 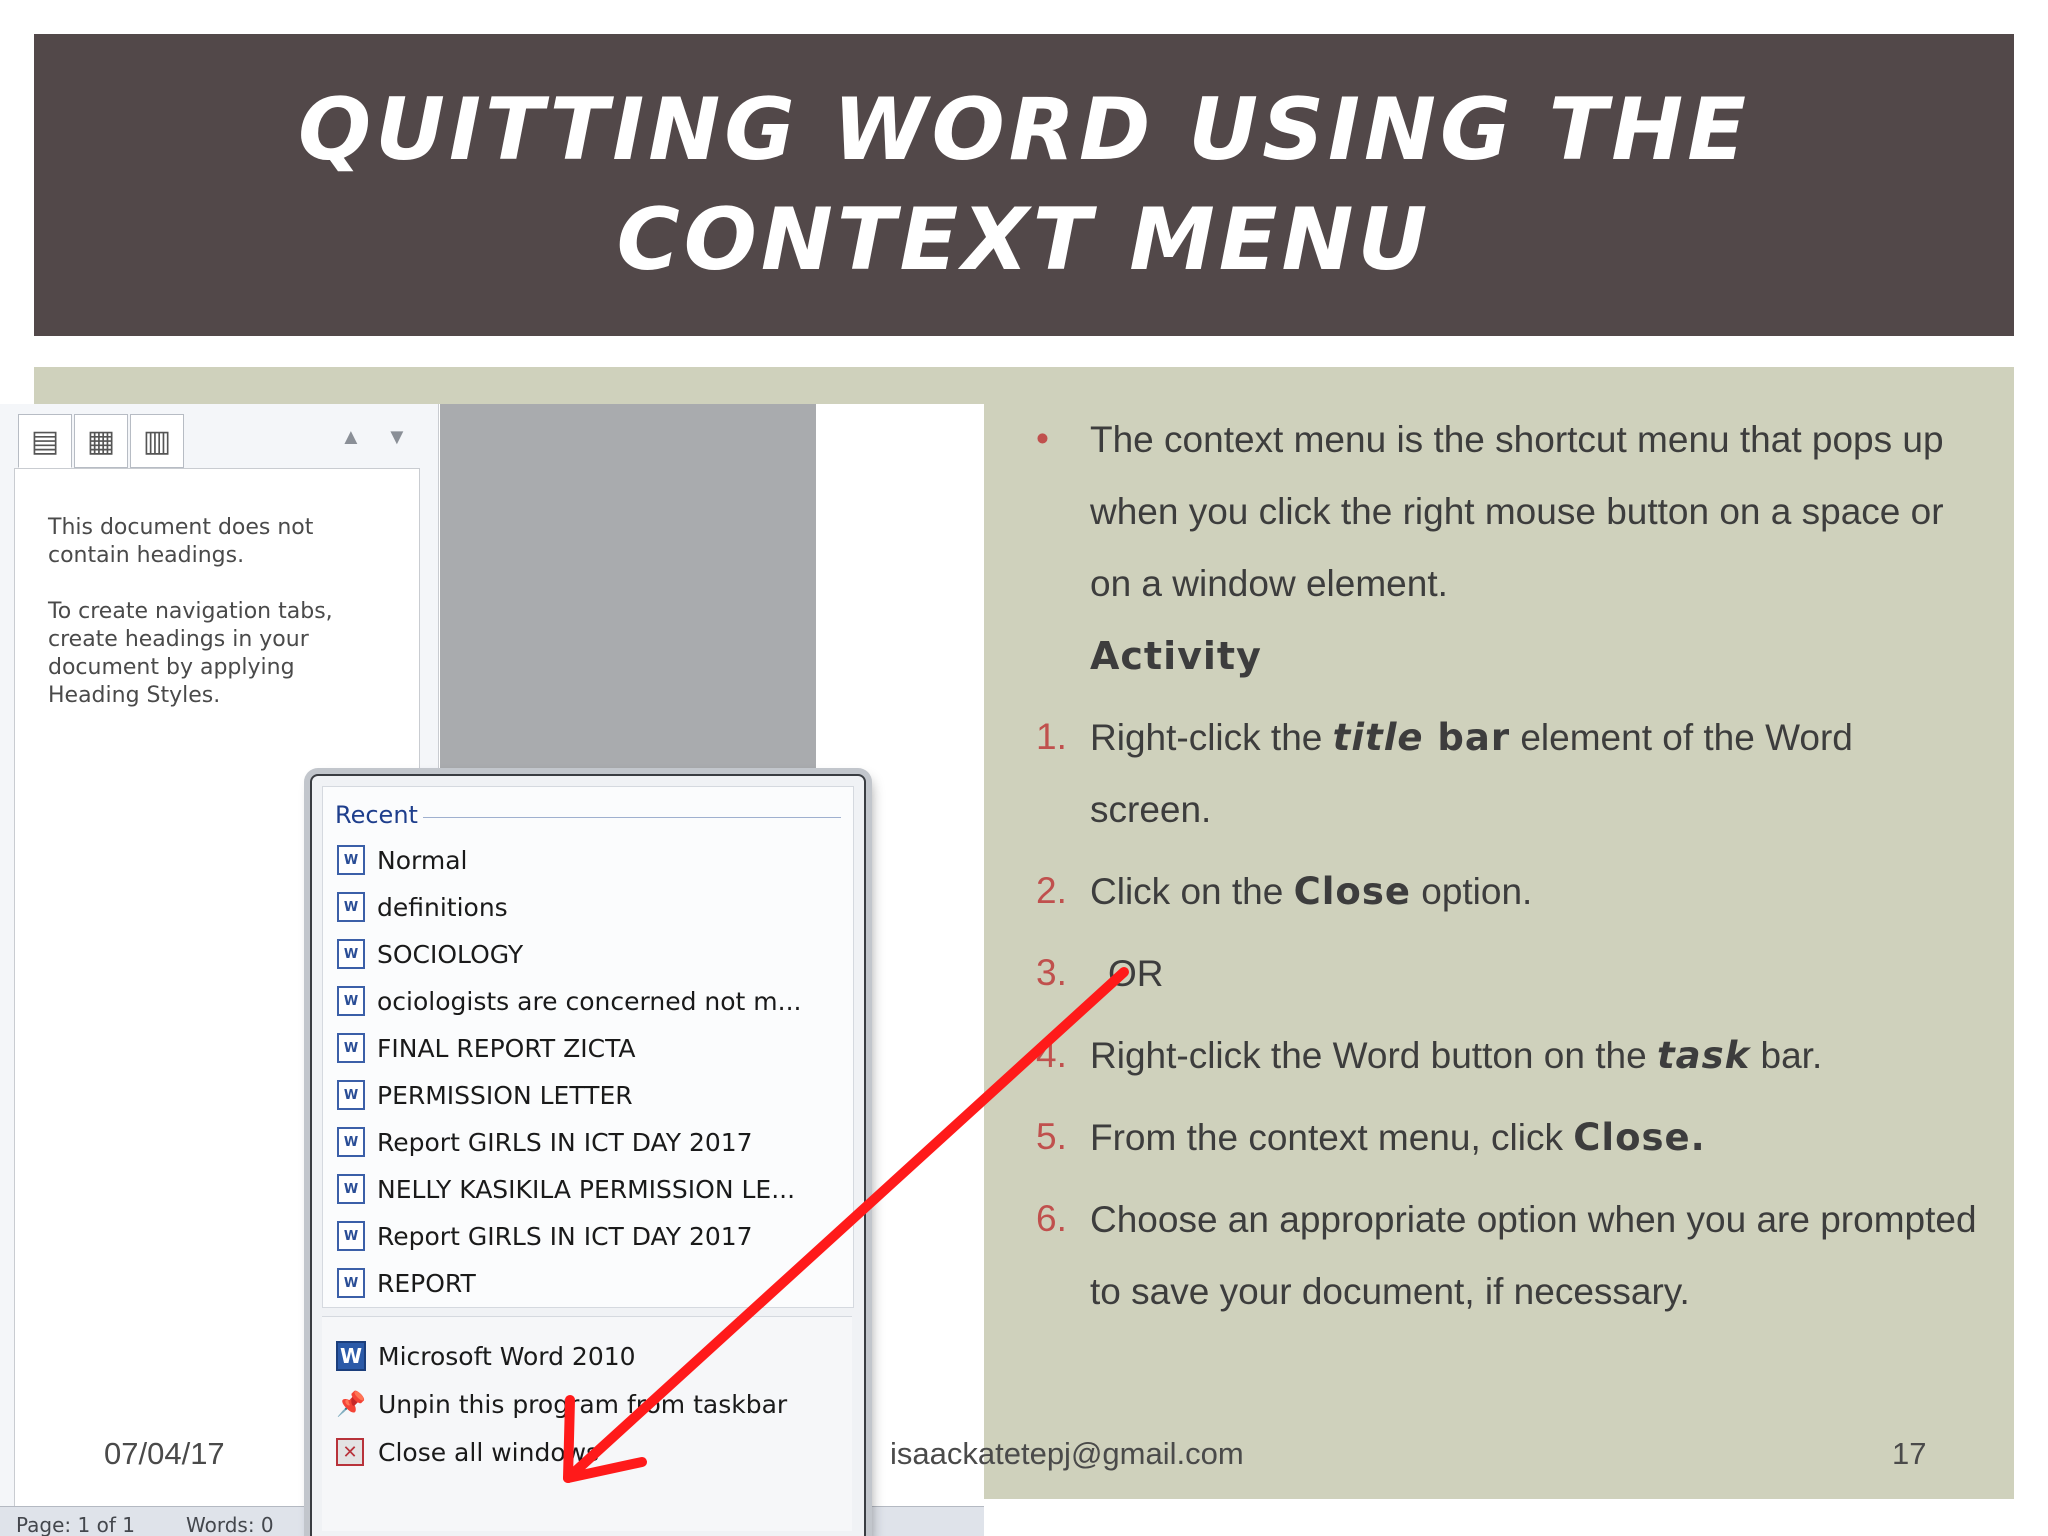 I want to click on recent-item: W Normal, so click(x=592, y=860).